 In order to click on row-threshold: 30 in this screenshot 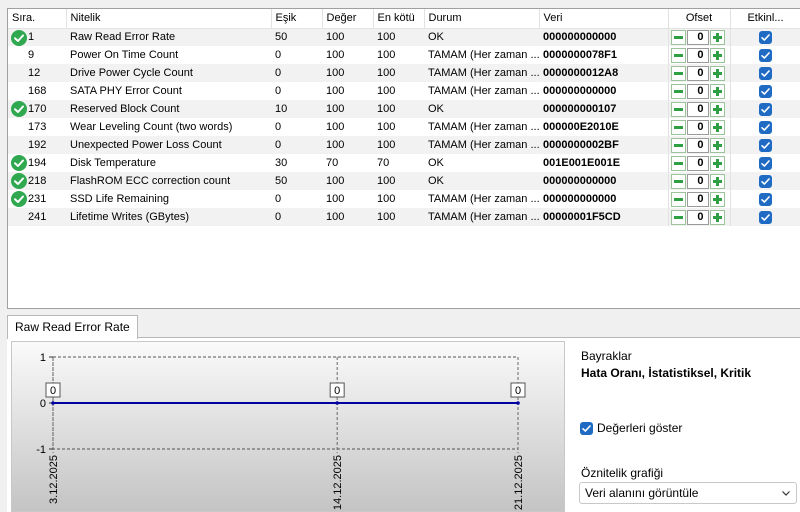, I will do `click(281, 163)`.